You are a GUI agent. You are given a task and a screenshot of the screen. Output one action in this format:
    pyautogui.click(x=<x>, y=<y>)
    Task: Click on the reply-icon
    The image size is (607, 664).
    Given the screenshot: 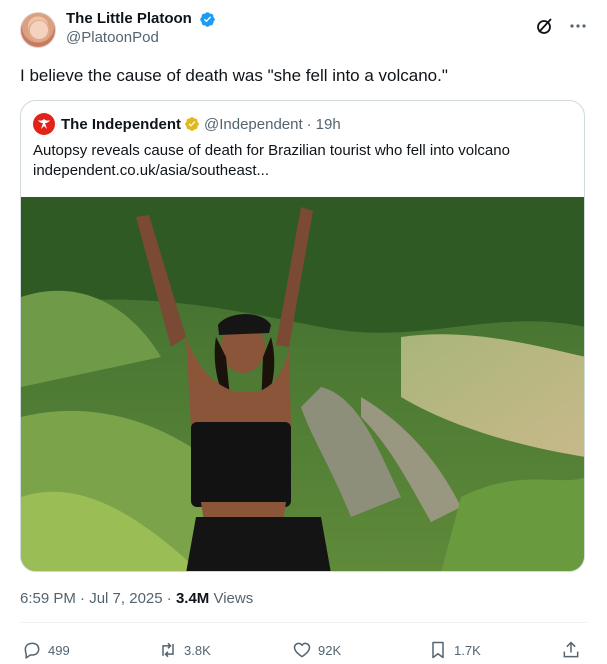 What is the action you would take?
    pyautogui.click(x=32, y=650)
    